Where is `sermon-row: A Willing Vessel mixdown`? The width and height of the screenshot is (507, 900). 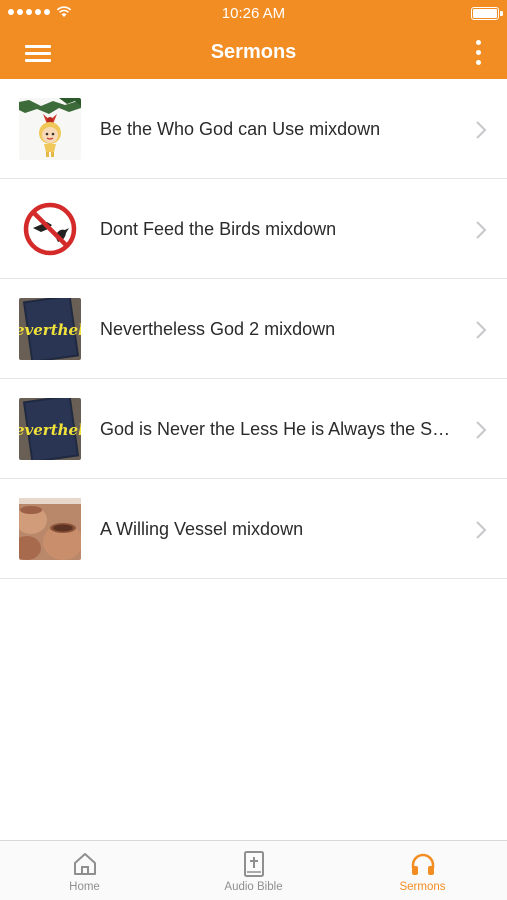
sermon-row: A Willing Vessel mixdown is located at coordinates (253, 529).